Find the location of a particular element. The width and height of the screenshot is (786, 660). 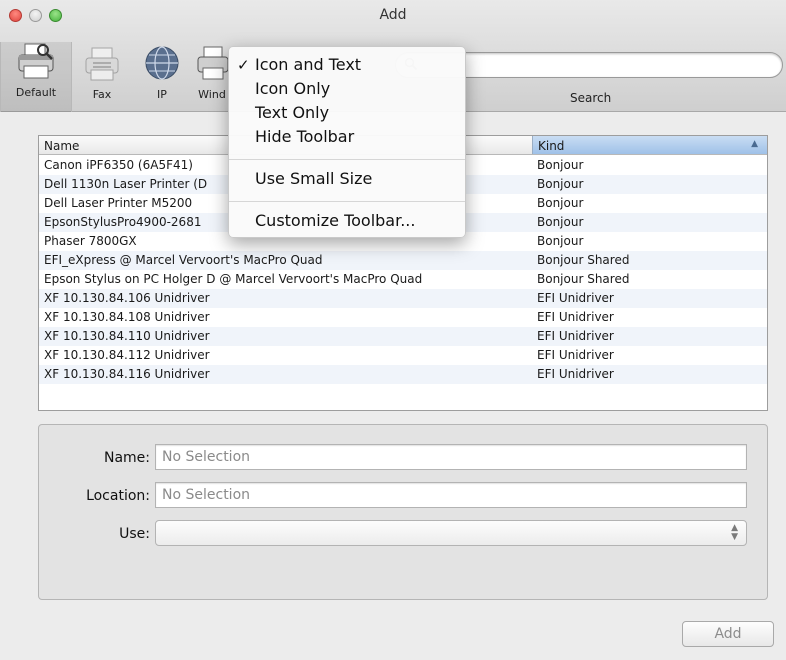

menu-item-icon-and-text: Icon and Text is located at coordinates (308, 64).